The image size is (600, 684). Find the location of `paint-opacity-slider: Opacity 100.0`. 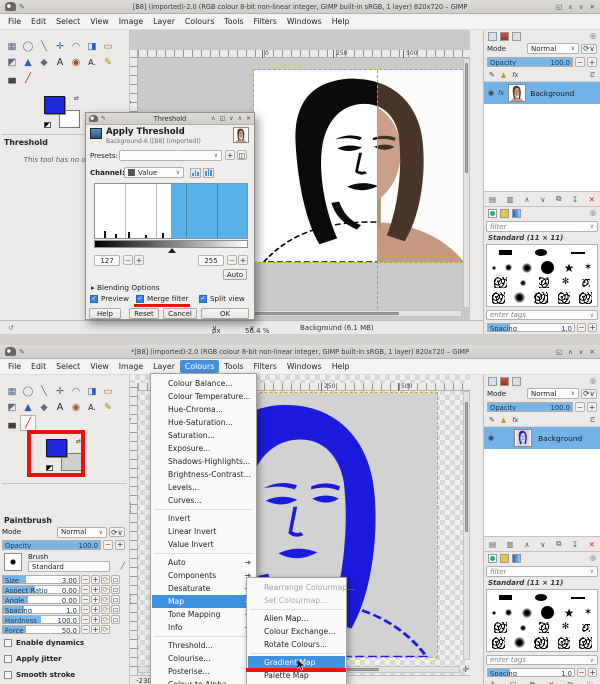

paint-opacity-slider: Opacity 100.0 is located at coordinates (51, 544).